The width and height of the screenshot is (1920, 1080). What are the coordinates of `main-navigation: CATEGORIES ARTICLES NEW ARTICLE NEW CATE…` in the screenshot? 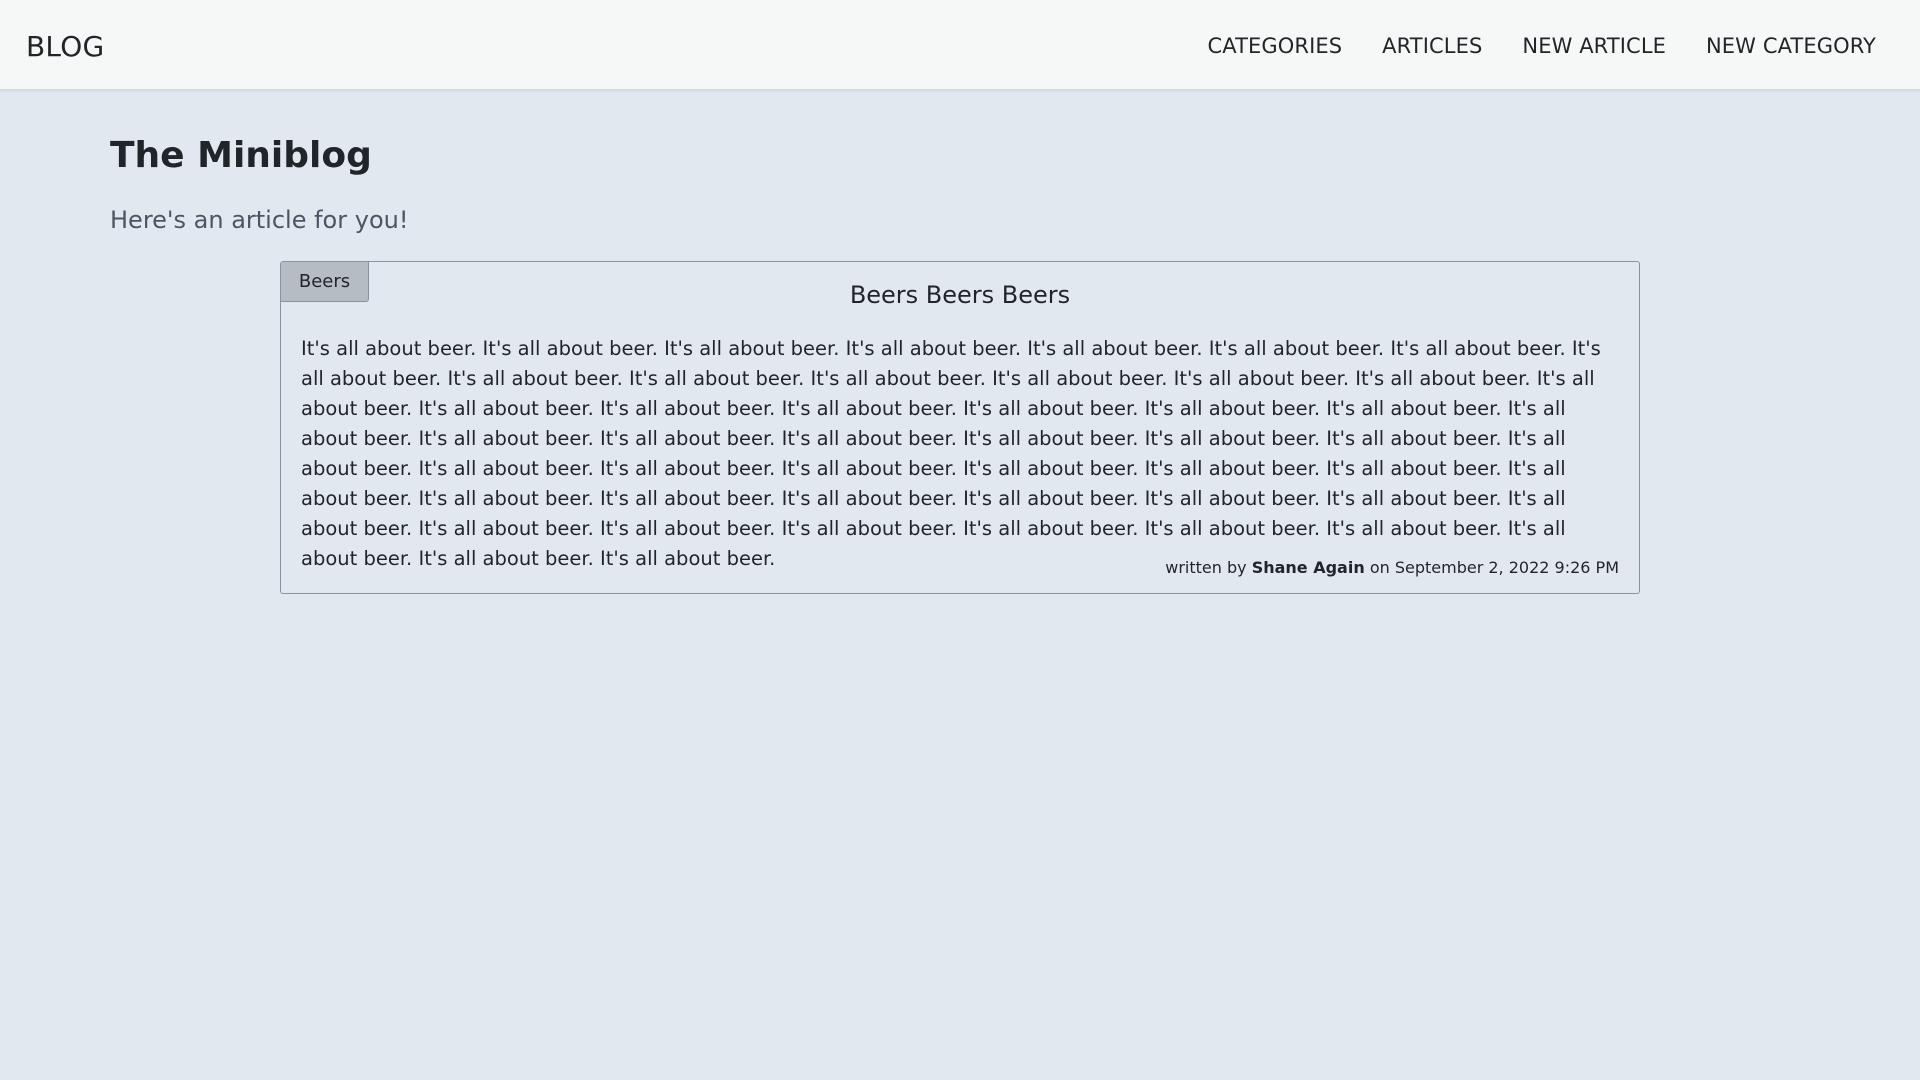 It's located at (1541, 46).